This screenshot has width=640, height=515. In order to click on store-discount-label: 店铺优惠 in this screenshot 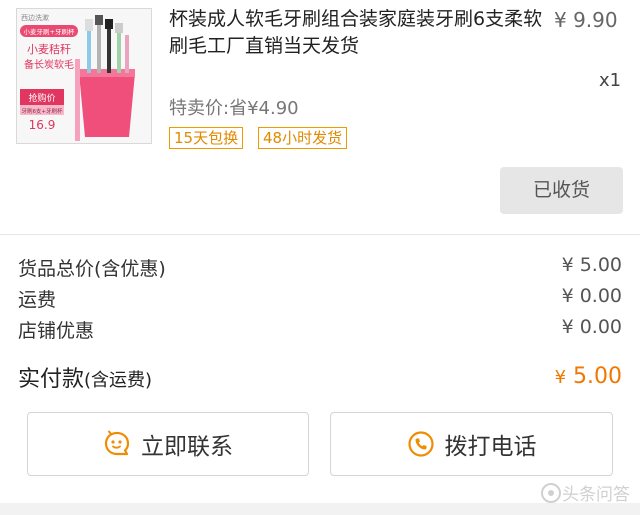, I will do `click(56, 331)`.